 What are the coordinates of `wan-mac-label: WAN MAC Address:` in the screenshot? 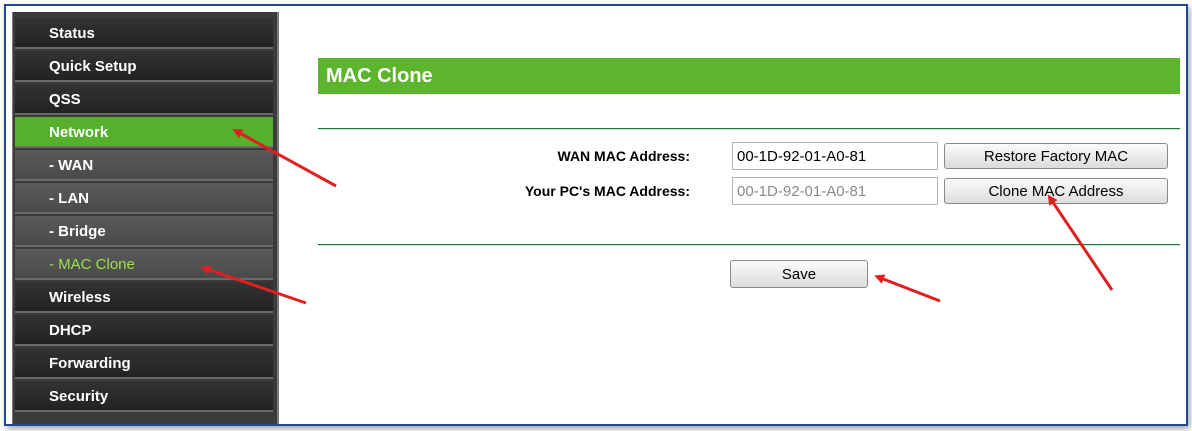 It's located at (624, 156).